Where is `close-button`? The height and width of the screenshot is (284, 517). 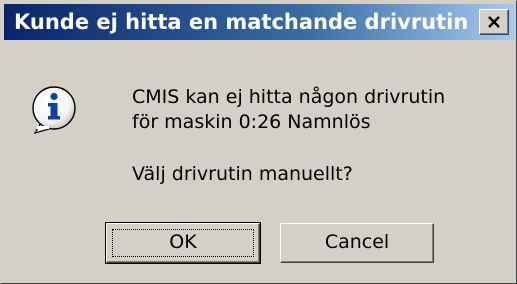
close-button is located at coordinates (494, 22).